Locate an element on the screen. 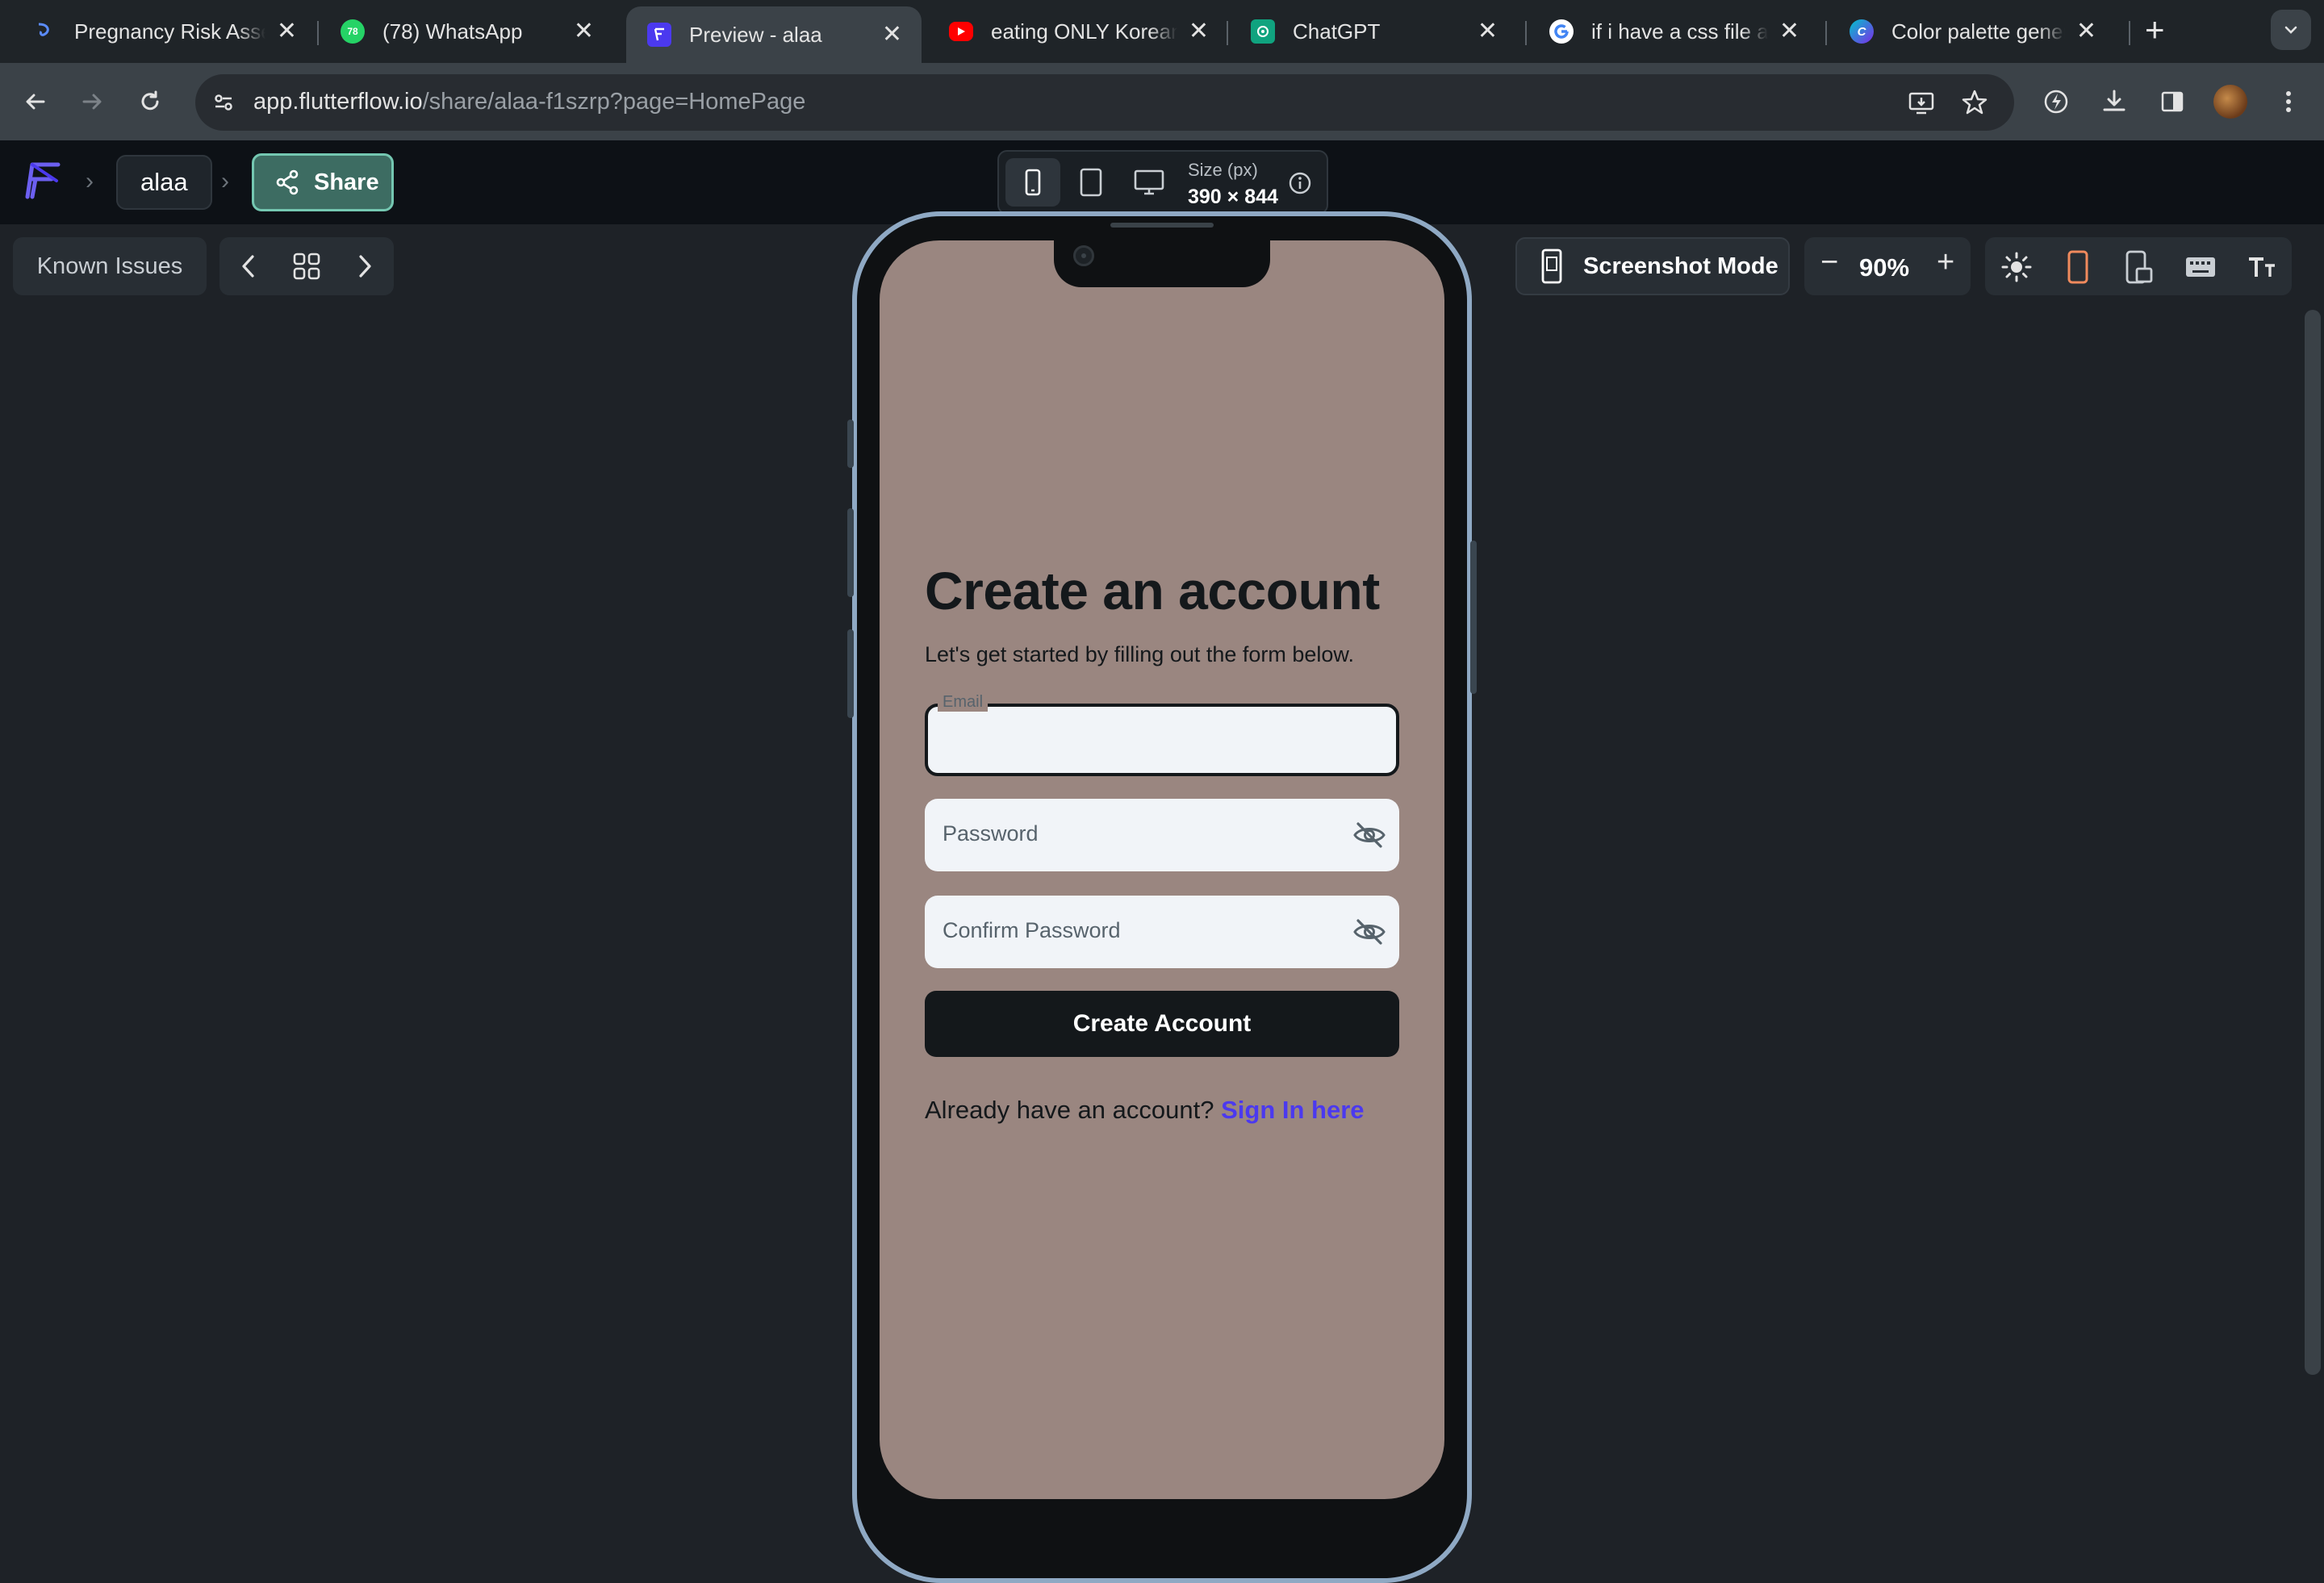 This screenshot has height=1583, width=2324. page-title: Create an account is located at coordinates (1152, 590).